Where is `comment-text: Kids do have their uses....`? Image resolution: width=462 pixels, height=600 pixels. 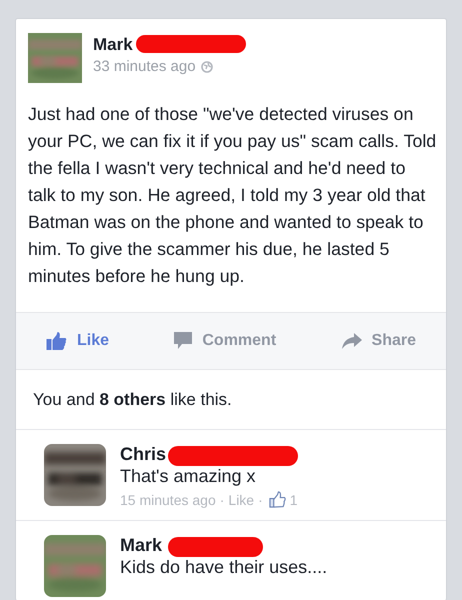 comment-text: Kids do have their uses.... is located at coordinates (224, 567).